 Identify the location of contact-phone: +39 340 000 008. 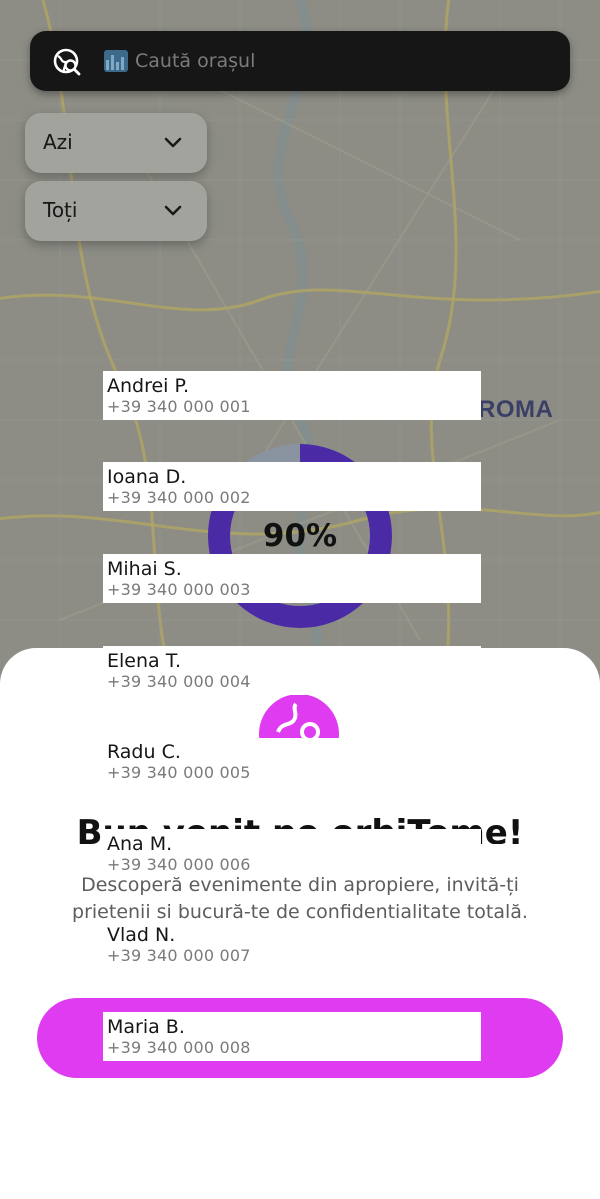
(179, 1047).